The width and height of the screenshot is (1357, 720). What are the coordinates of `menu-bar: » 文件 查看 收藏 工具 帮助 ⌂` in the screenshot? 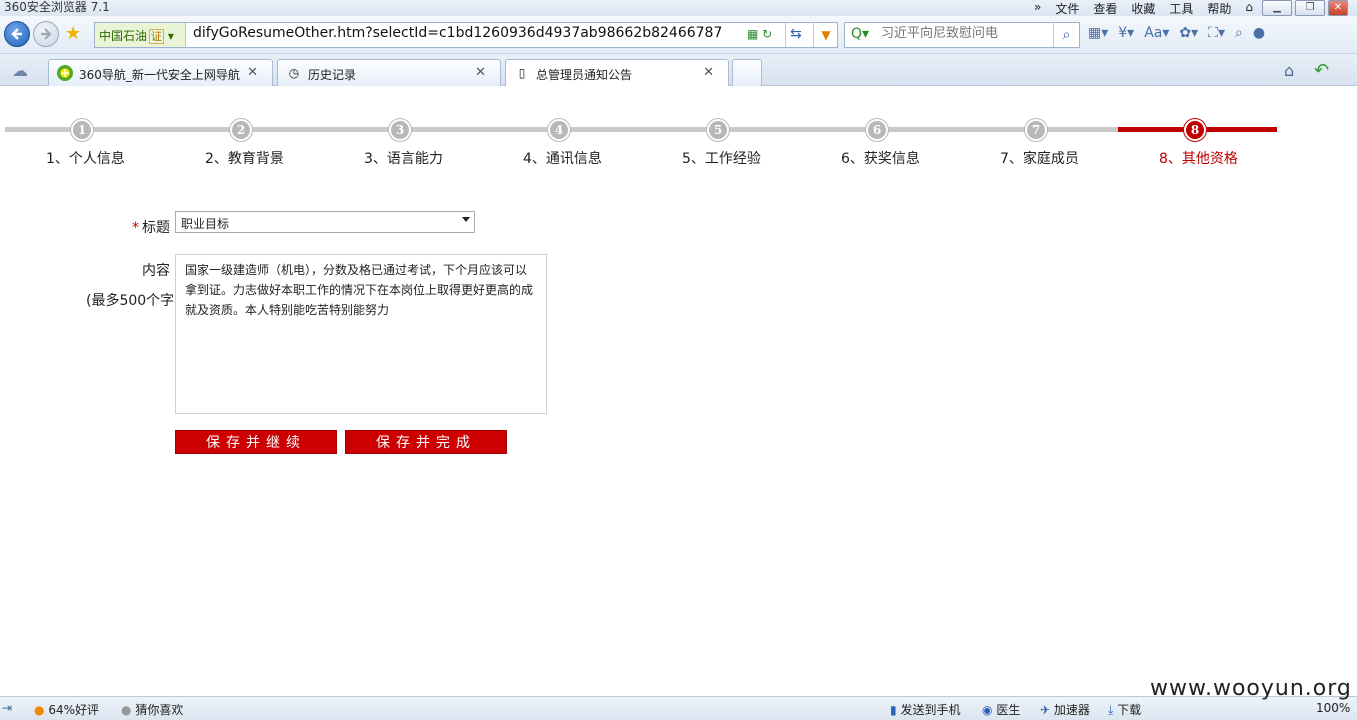 It's located at (1143, 8).